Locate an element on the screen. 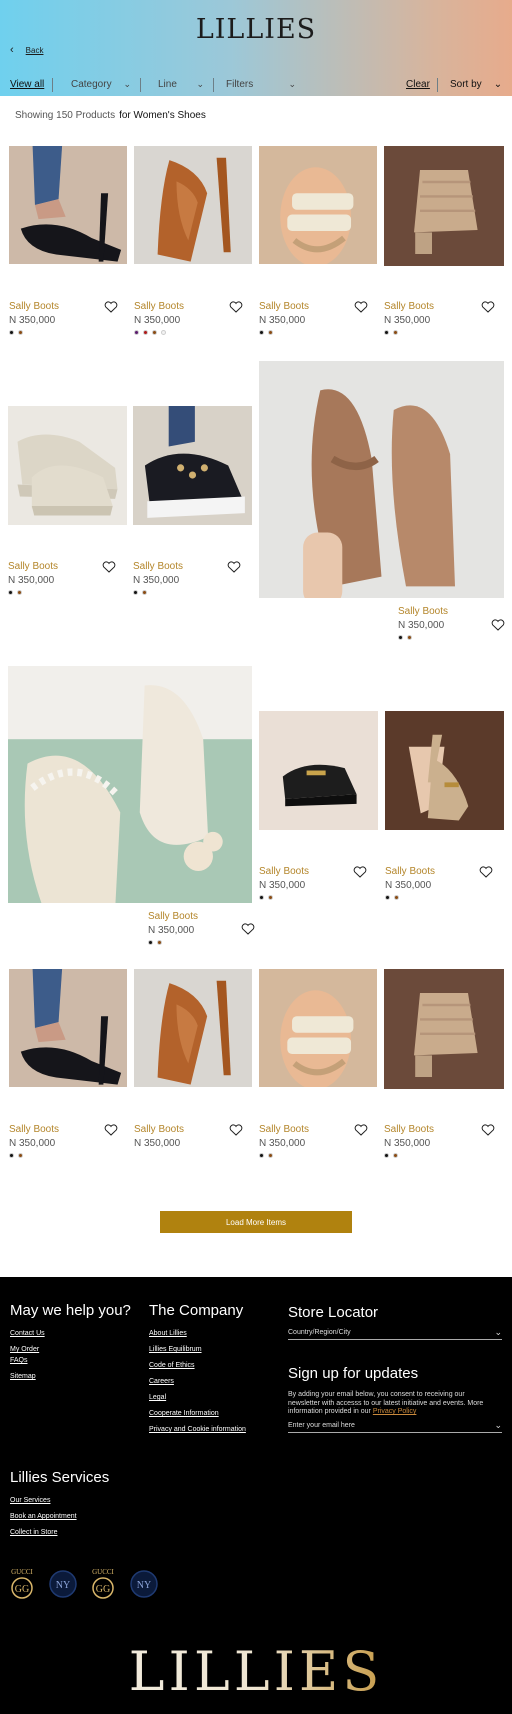  line-dropdown: Line ⌄ is located at coordinates (181, 84).